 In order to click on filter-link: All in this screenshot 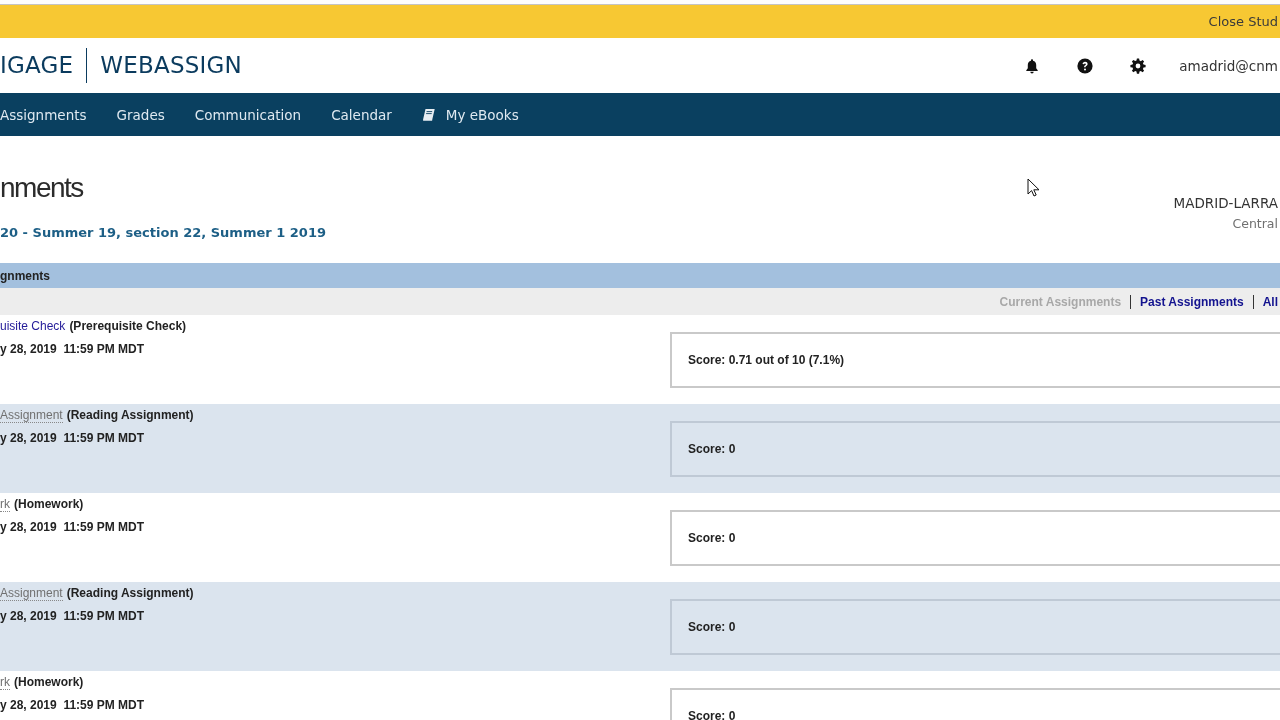, I will do `click(1265, 301)`.